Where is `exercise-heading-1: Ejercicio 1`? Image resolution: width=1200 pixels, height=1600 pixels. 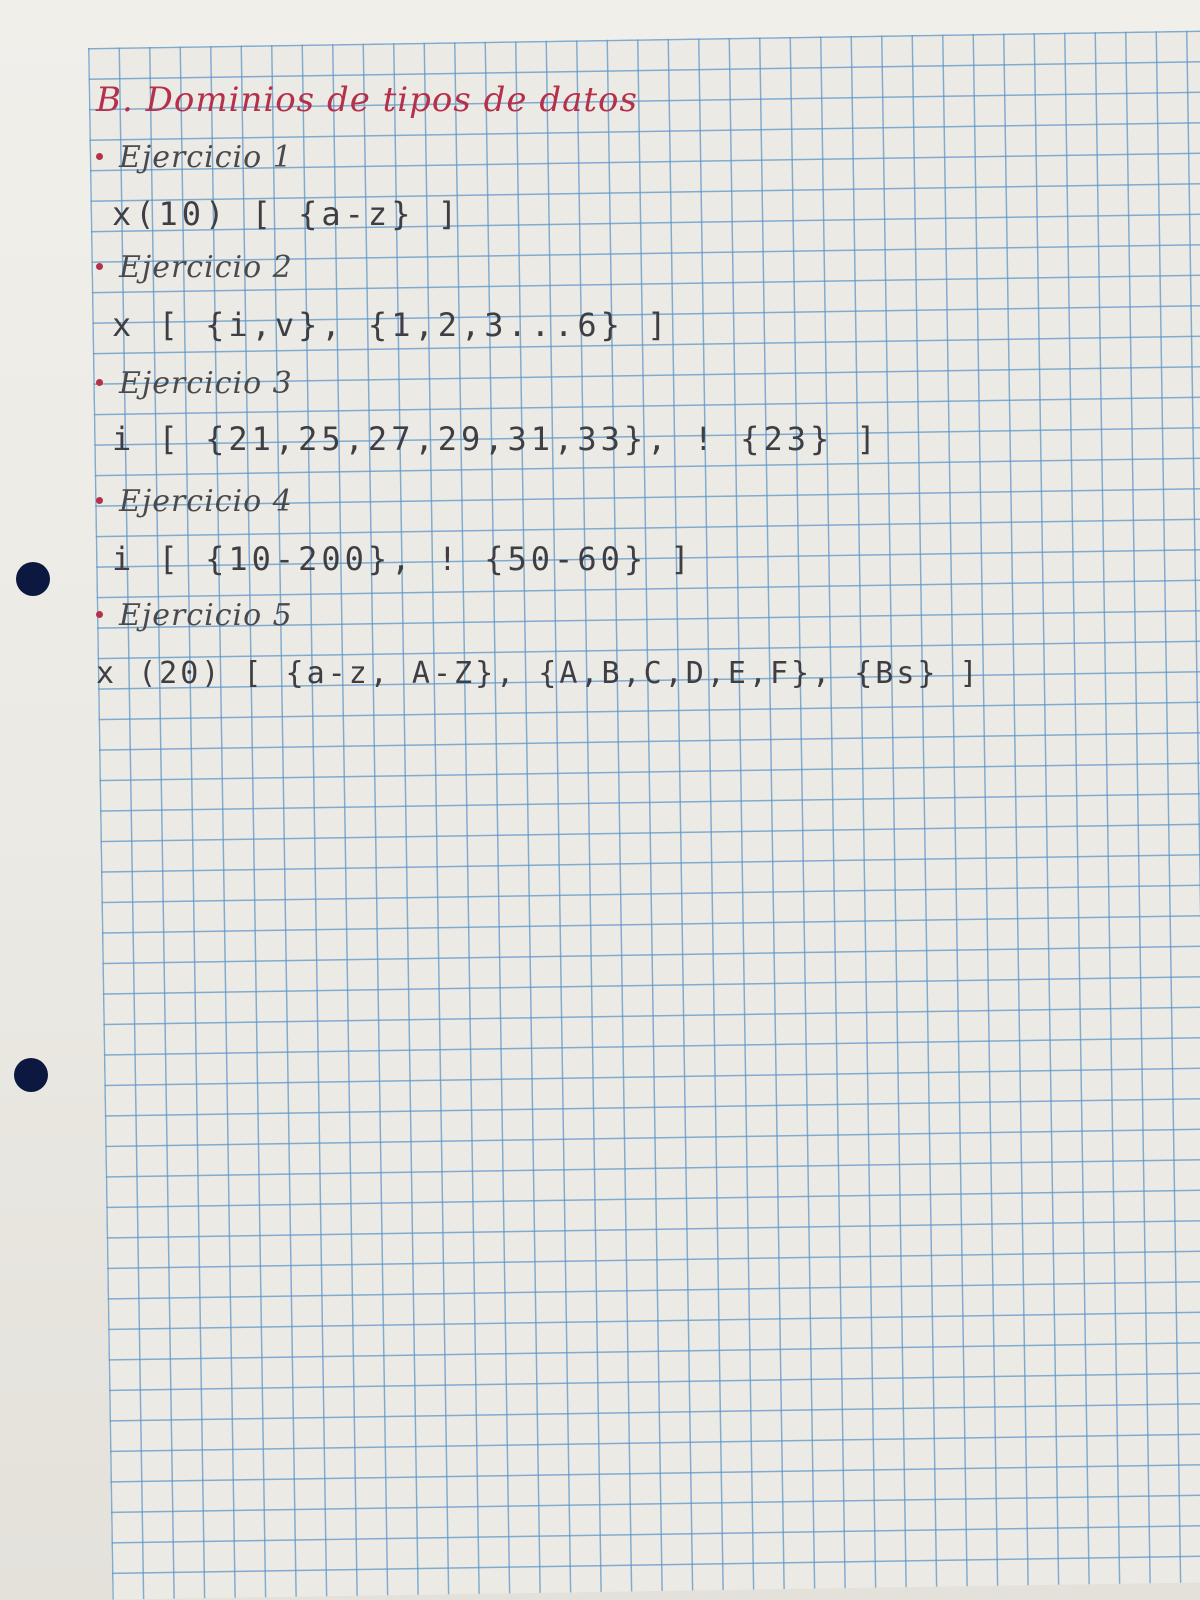 exercise-heading-1: Ejercicio 1 is located at coordinates (194, 157).